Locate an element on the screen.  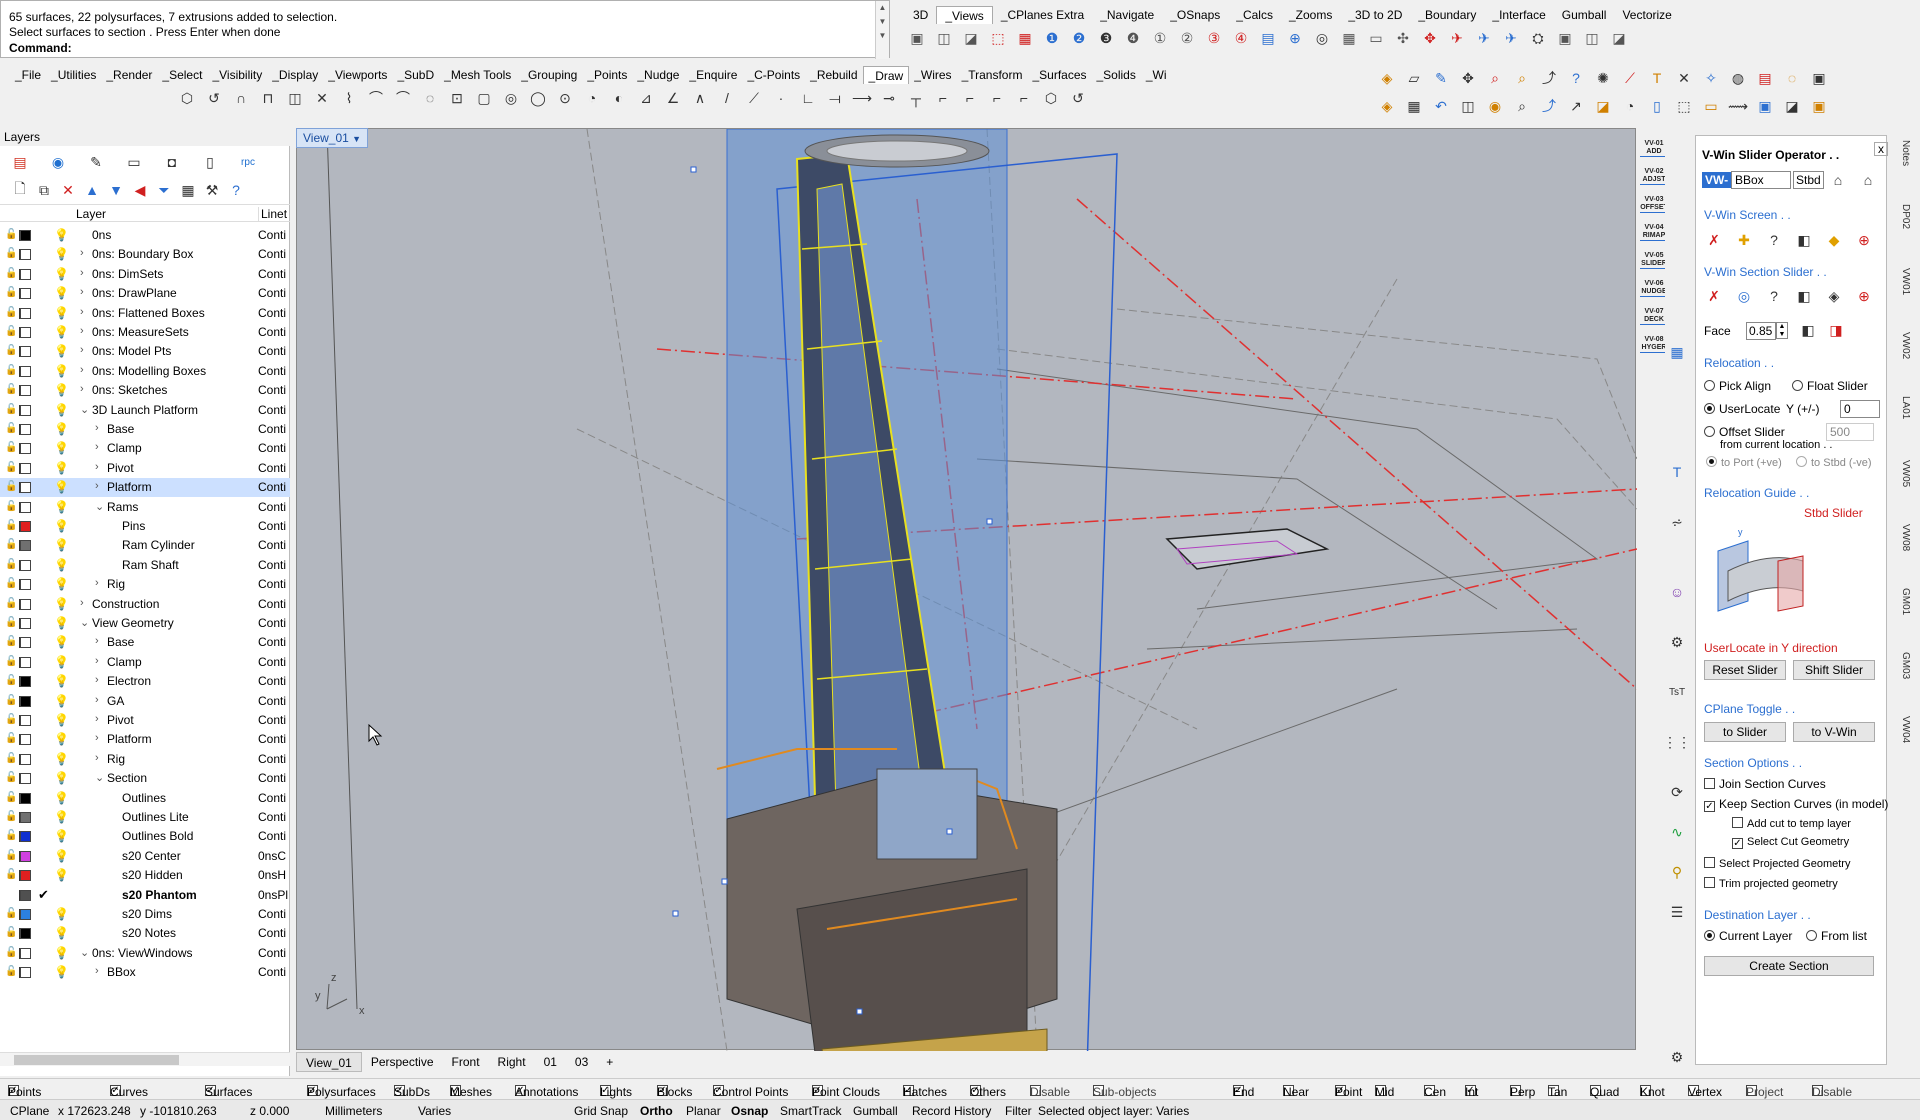
close-button: x is located at coordinates (1881, 149).